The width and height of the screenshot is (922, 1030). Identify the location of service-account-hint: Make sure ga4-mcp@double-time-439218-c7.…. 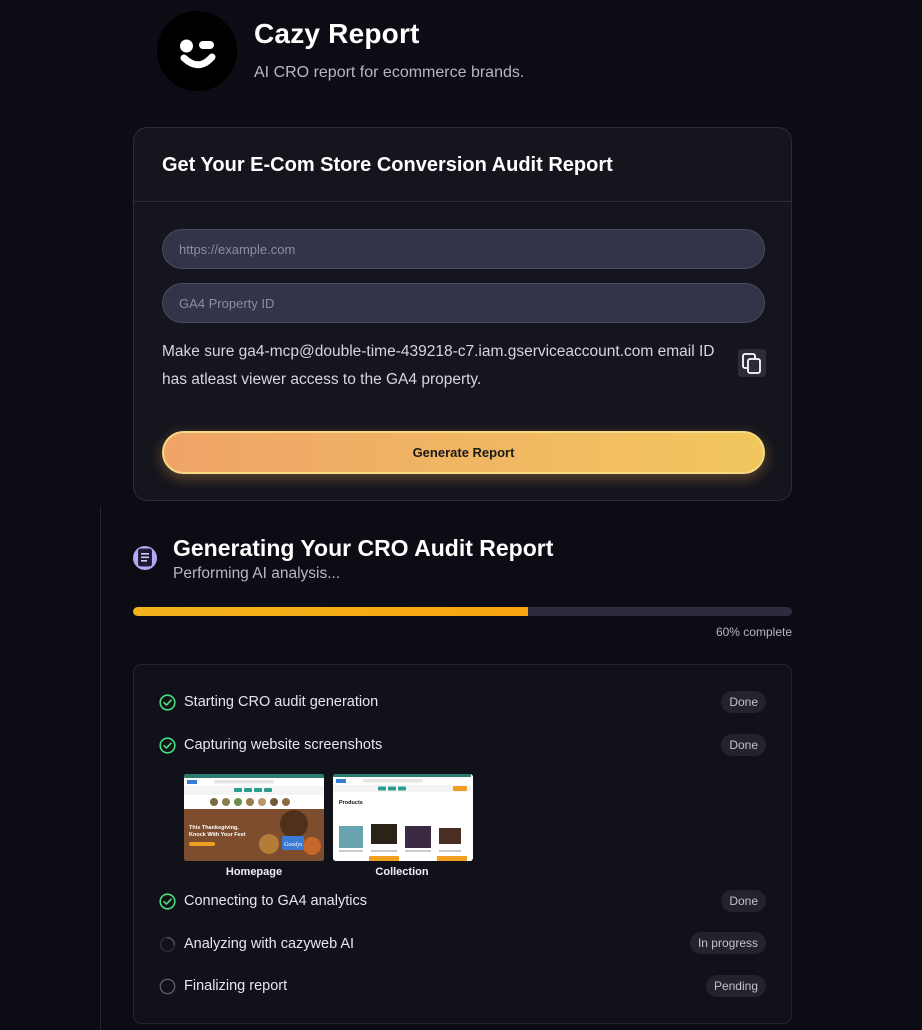
(438, 365).